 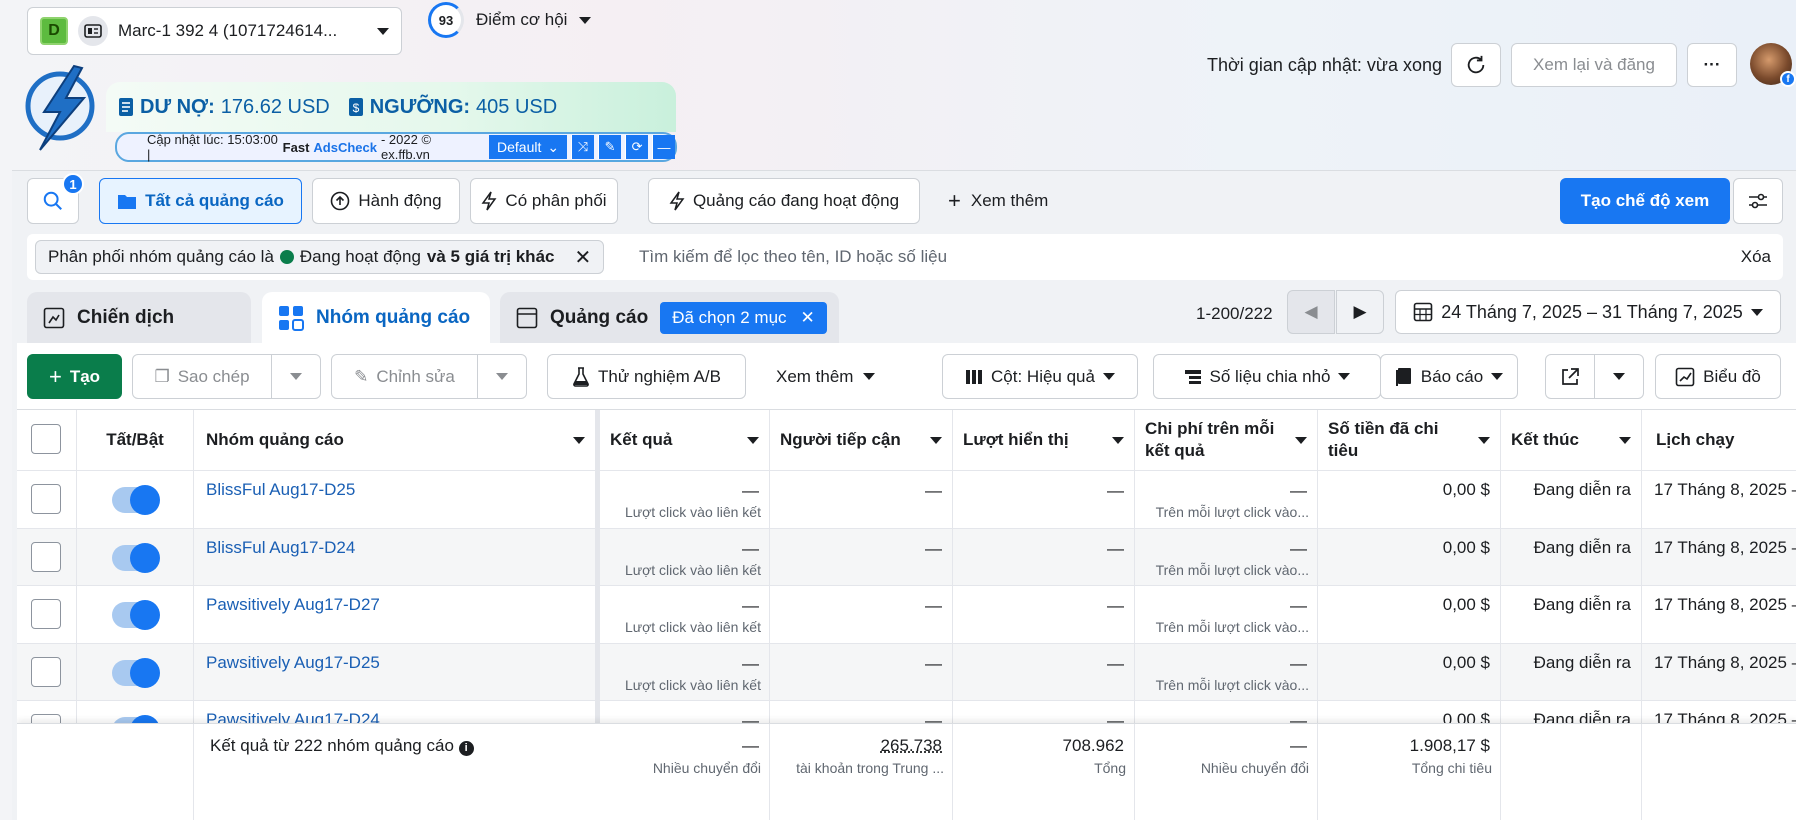 What do you see at coordinates (1360, 312) in the screenshot?
I see `next-page-button: ▶` at bounding box center [1360, 312].